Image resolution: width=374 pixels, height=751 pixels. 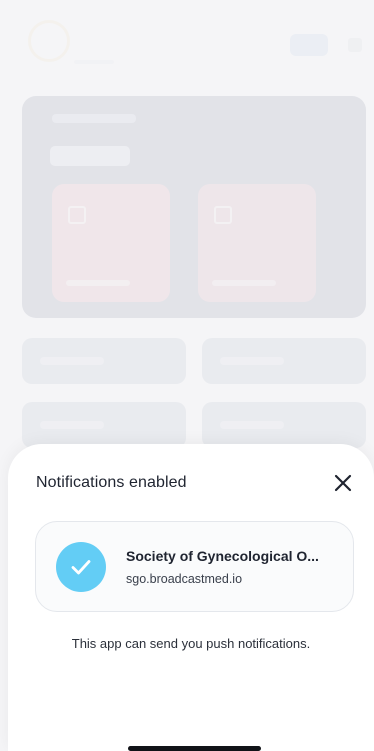 I want to click on status-badge, so click(x=81, y=567).